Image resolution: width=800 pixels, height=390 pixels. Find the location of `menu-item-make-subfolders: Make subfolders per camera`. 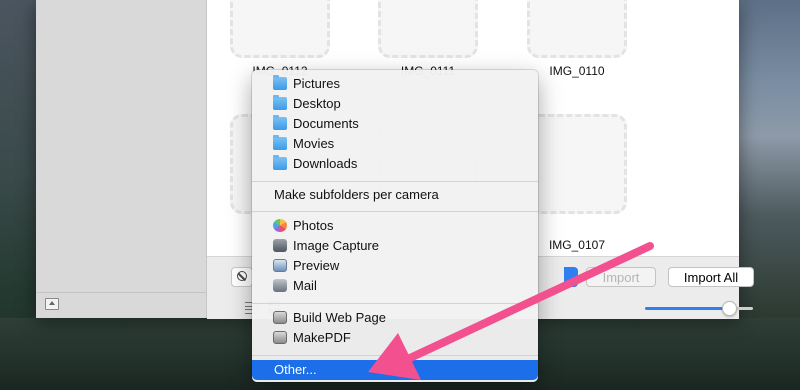

menu-item-make-subfolders: Make subfolders per camera is located at coordinates (395, 195).